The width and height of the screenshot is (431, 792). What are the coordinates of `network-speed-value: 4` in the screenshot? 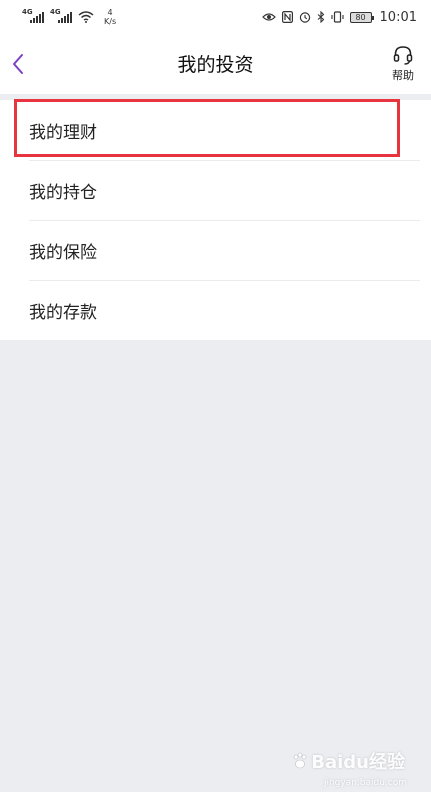 It's located at (110, 12).